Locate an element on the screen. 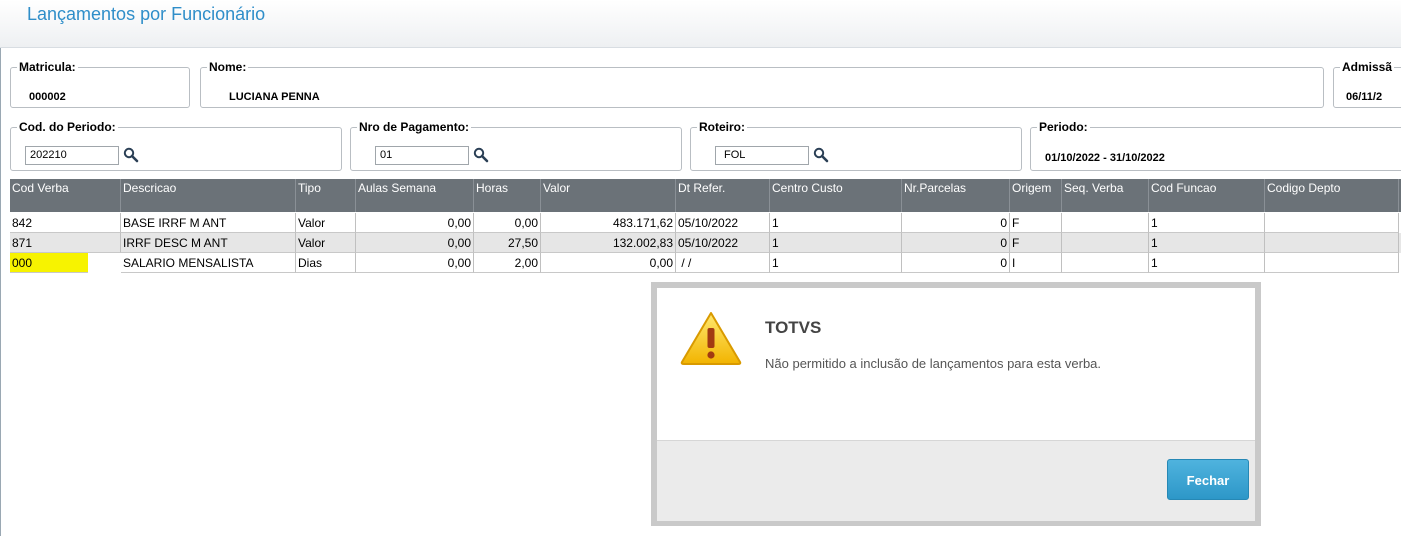  cell-cod-verba: 000 is located at coordinates (49, 263).